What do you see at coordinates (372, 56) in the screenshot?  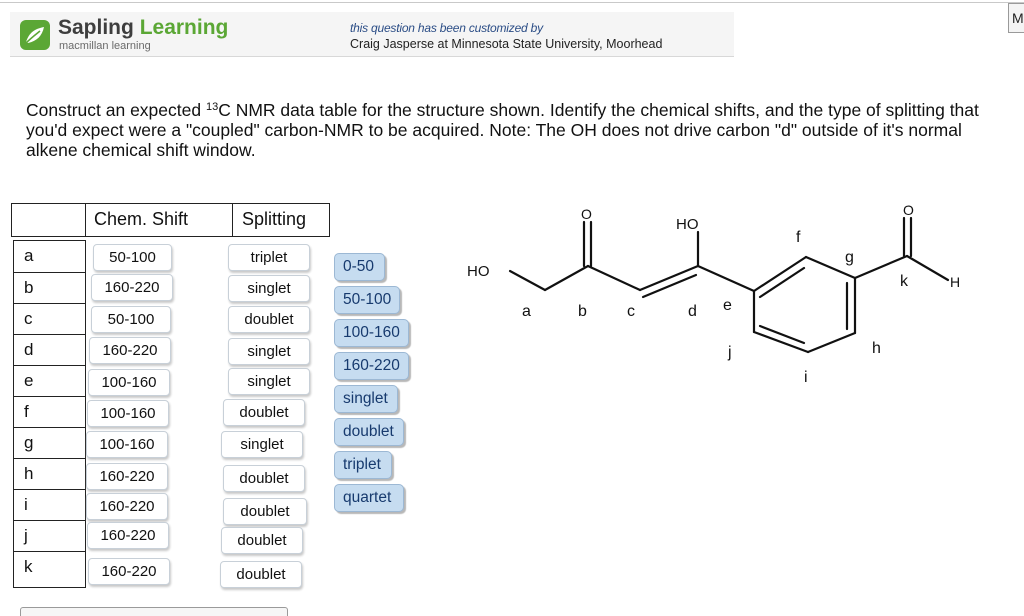 I see `header-divider` at bounding box center [372, 56].